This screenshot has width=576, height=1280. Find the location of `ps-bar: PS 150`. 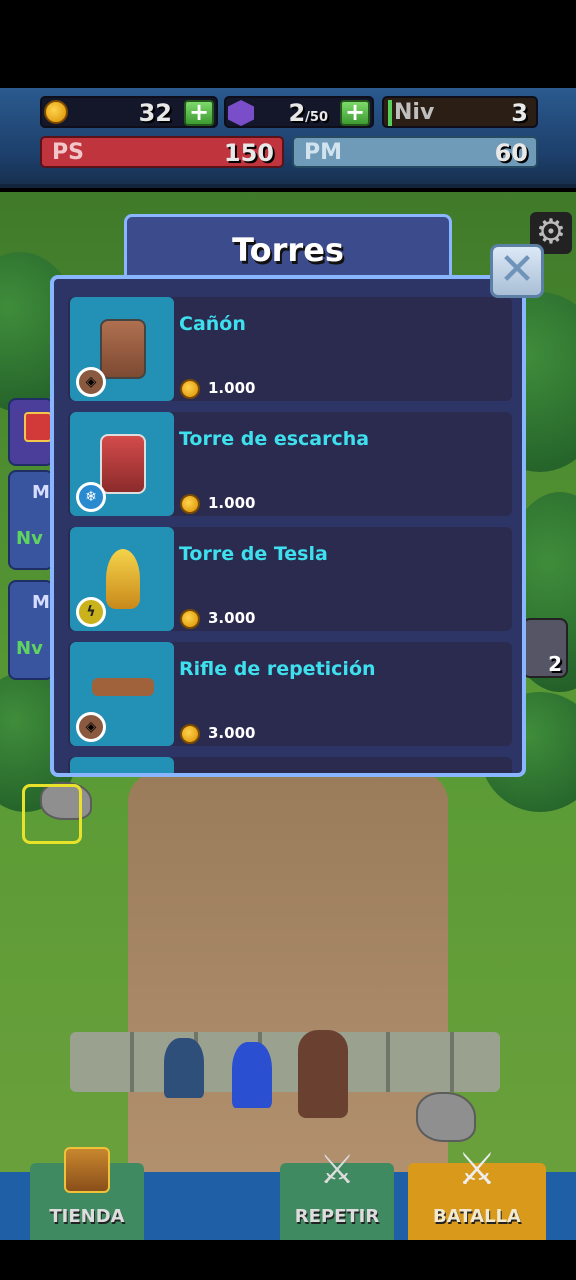

ps-bar: PS 150 is located at coordinates (162, 152).